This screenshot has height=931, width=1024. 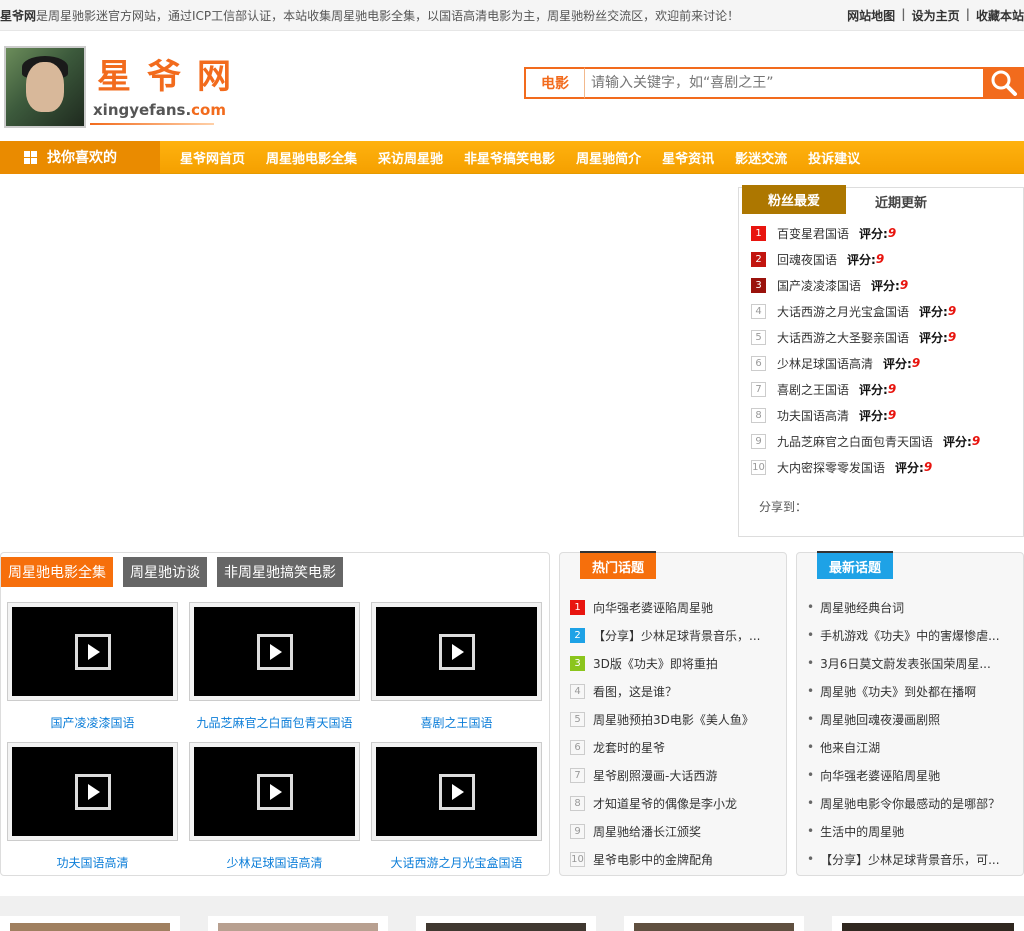 I want to click on movie-card: 大话西游之月光宝盒国语, so click(x=456, y=812).